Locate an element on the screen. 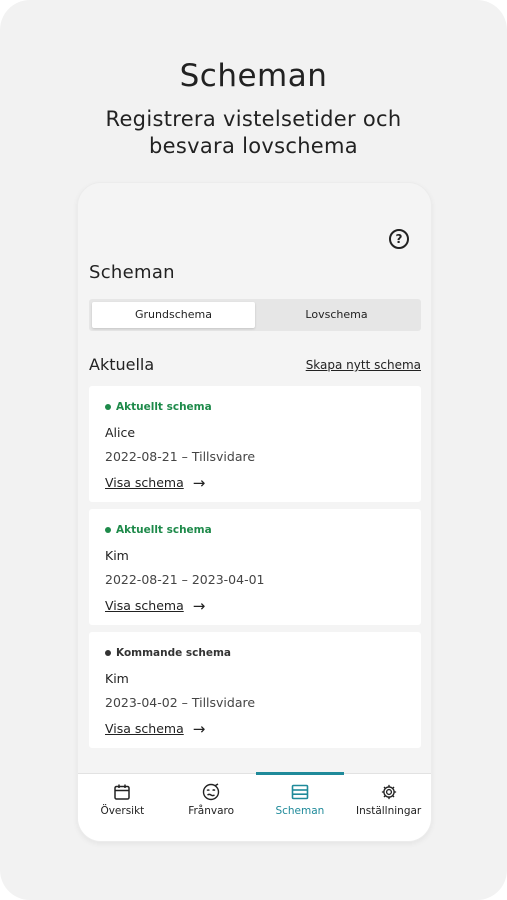 The image size is (507, 900). nav-item-scheman: Scheman is located at coordinates (300, 806).